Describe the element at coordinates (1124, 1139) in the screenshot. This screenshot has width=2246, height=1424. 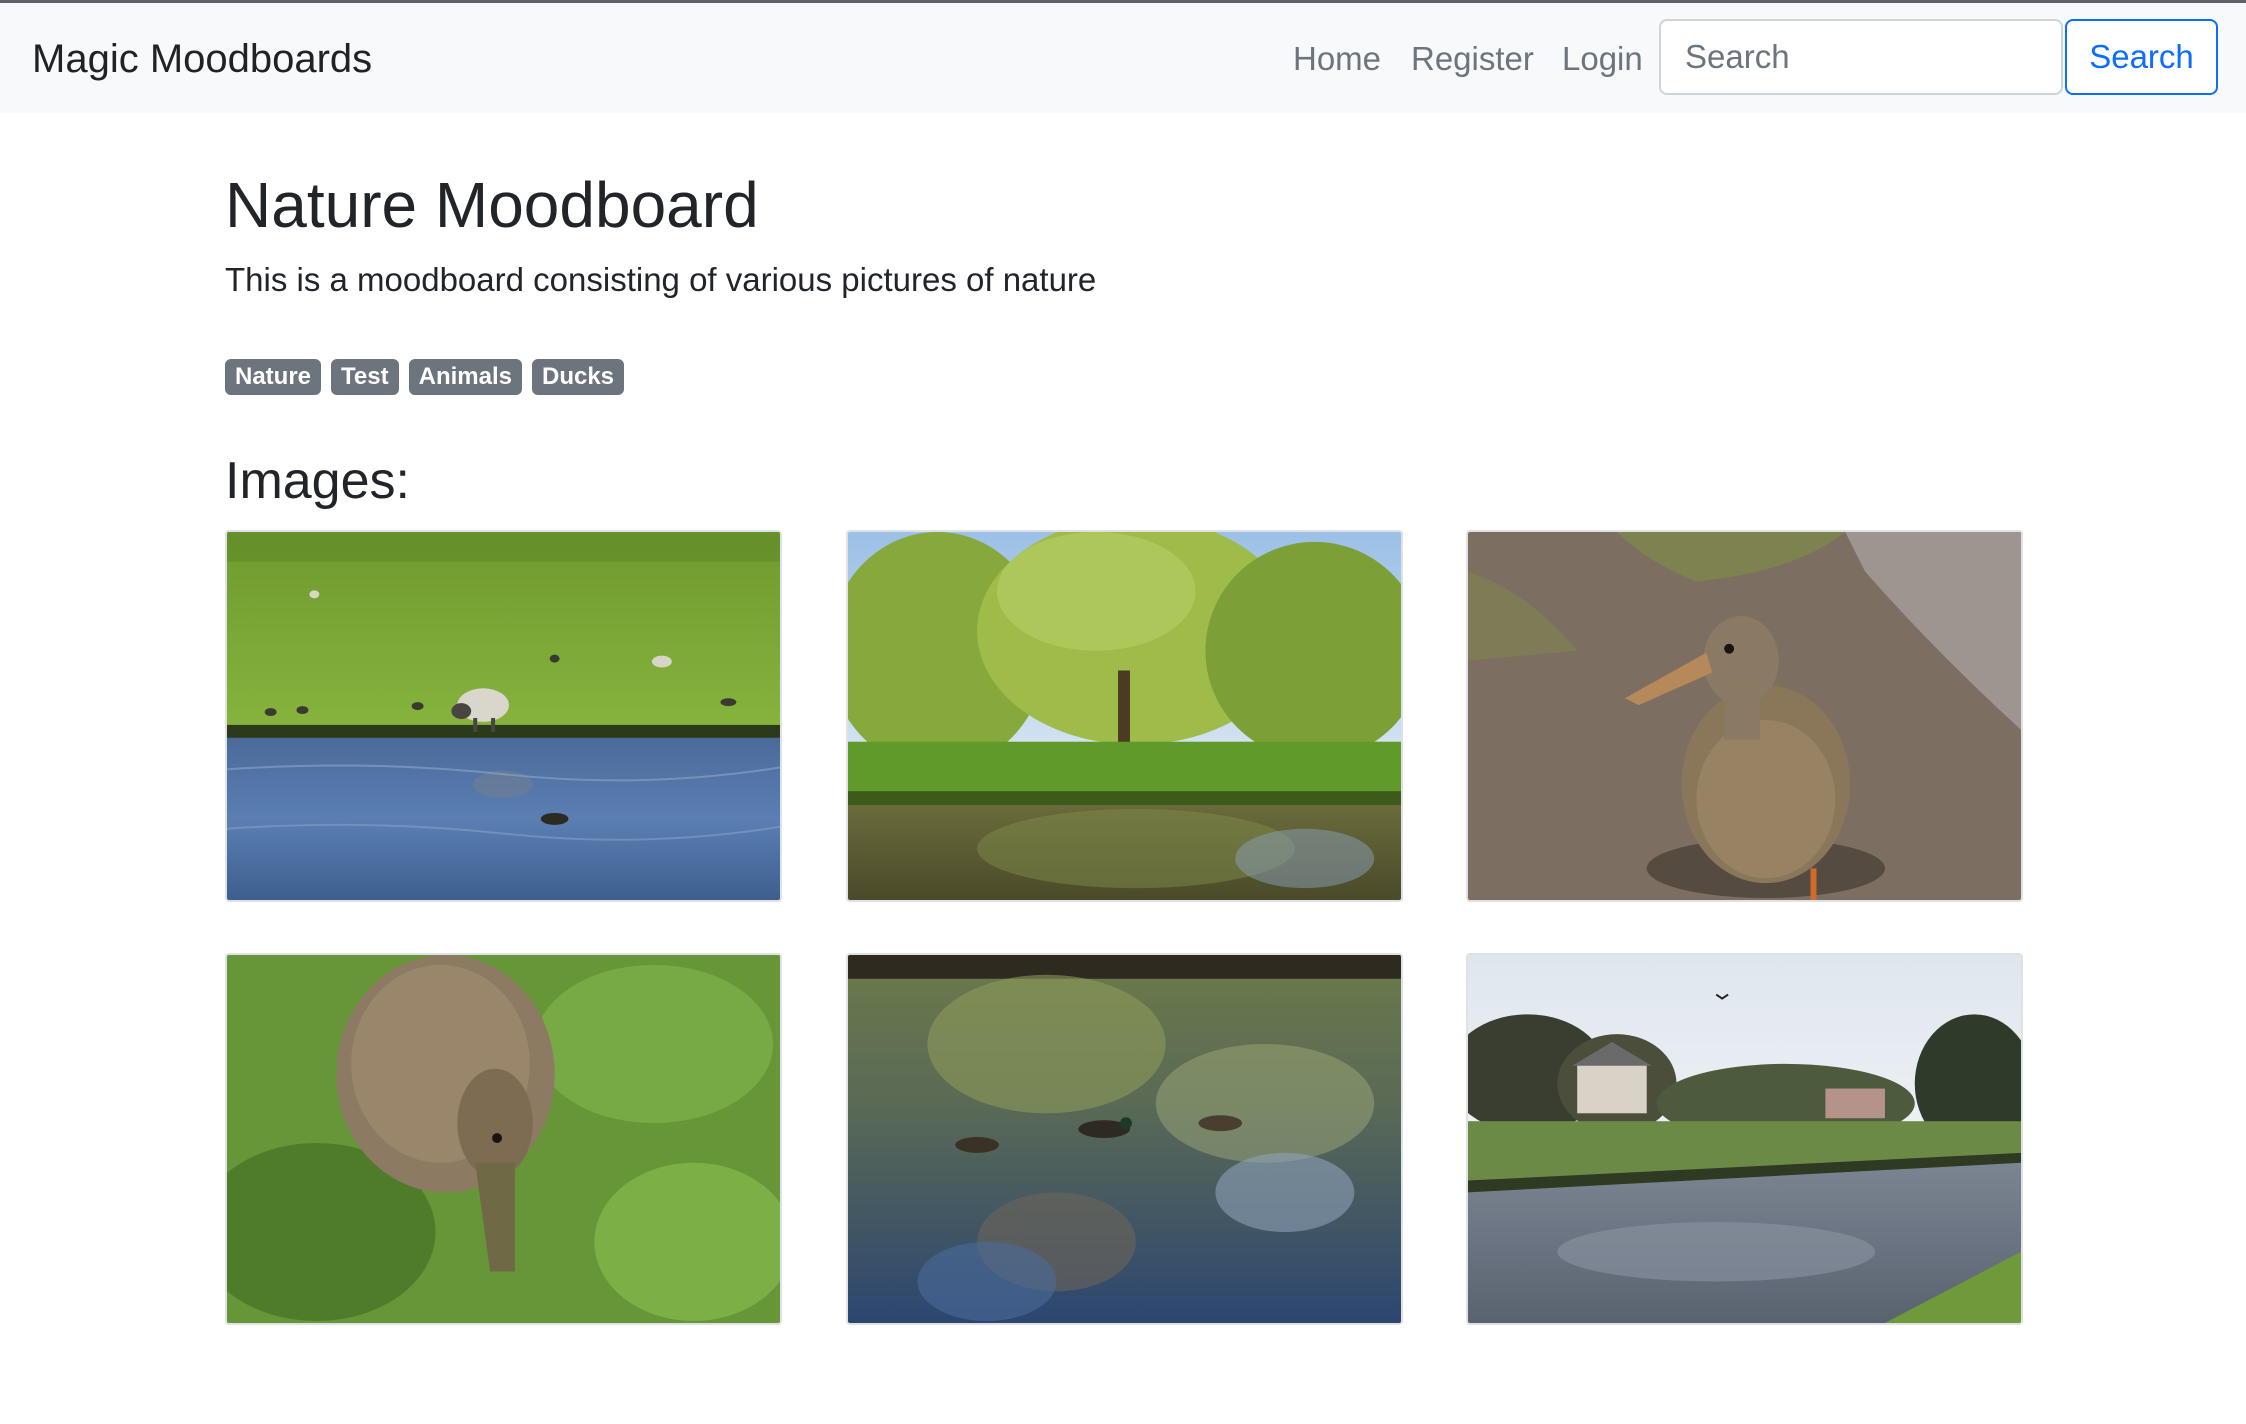
I see `image-ducks-swimming` at that location.